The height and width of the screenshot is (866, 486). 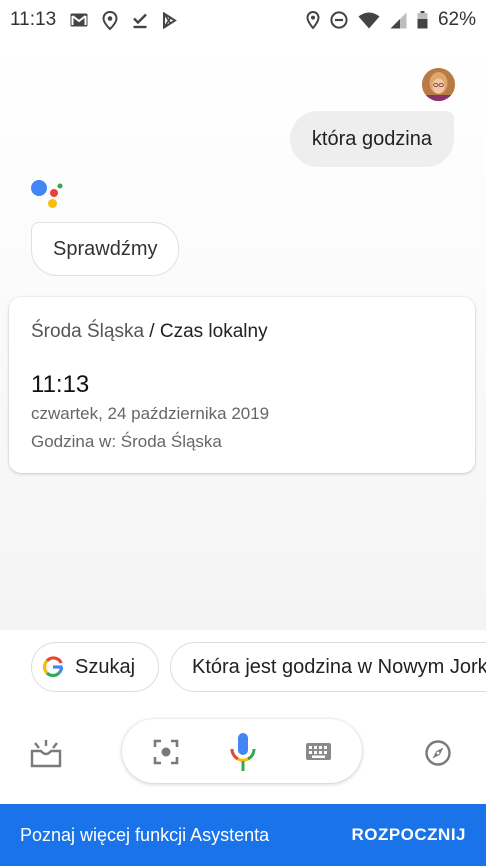 I want to click on card-location: Środa Śląska, so click(x=88, y=331).